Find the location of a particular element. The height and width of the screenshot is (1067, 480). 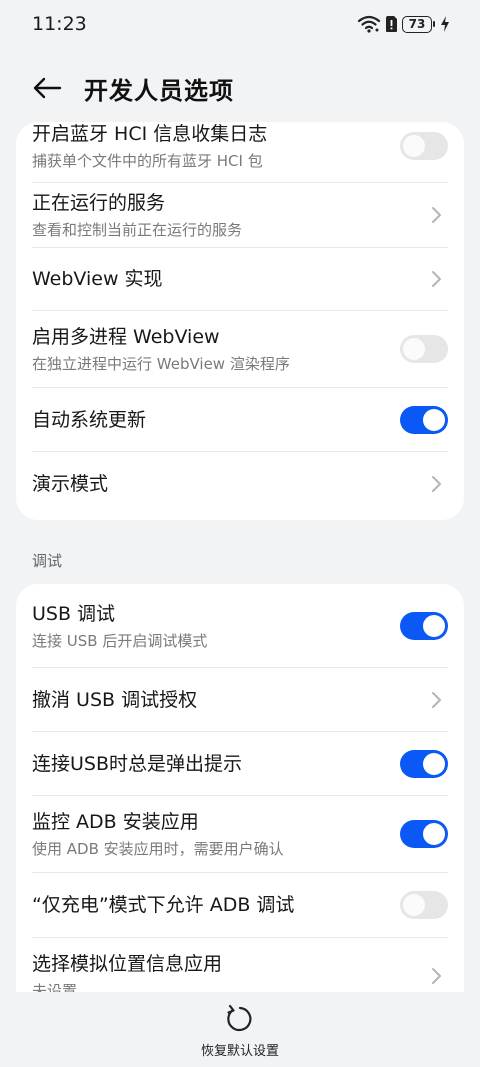

charge-only-adb-toggle is located at coordinates (424, 905).